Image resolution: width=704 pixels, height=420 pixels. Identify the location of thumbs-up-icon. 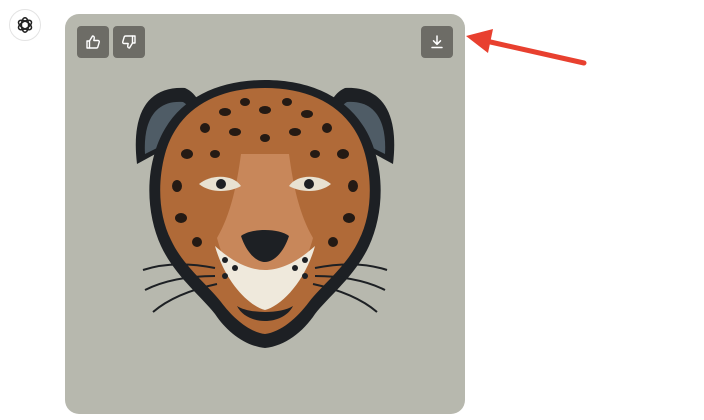
(93, 42).